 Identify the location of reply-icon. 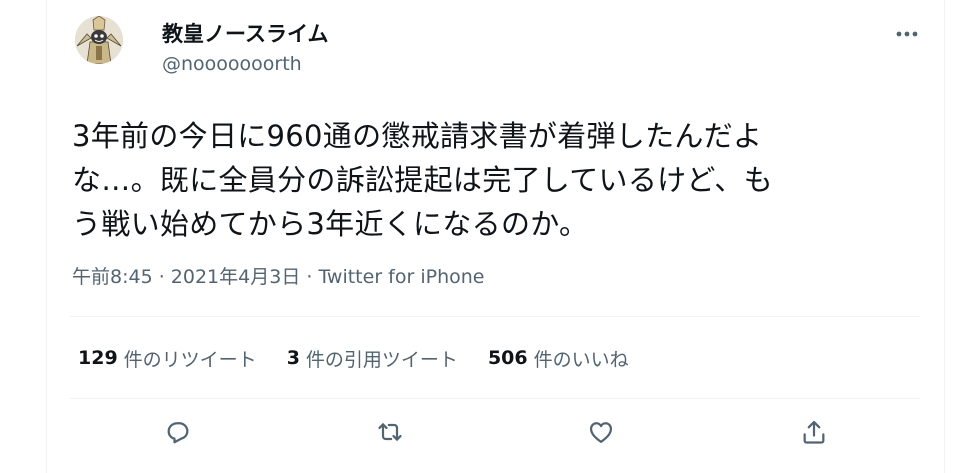
(178, 433).